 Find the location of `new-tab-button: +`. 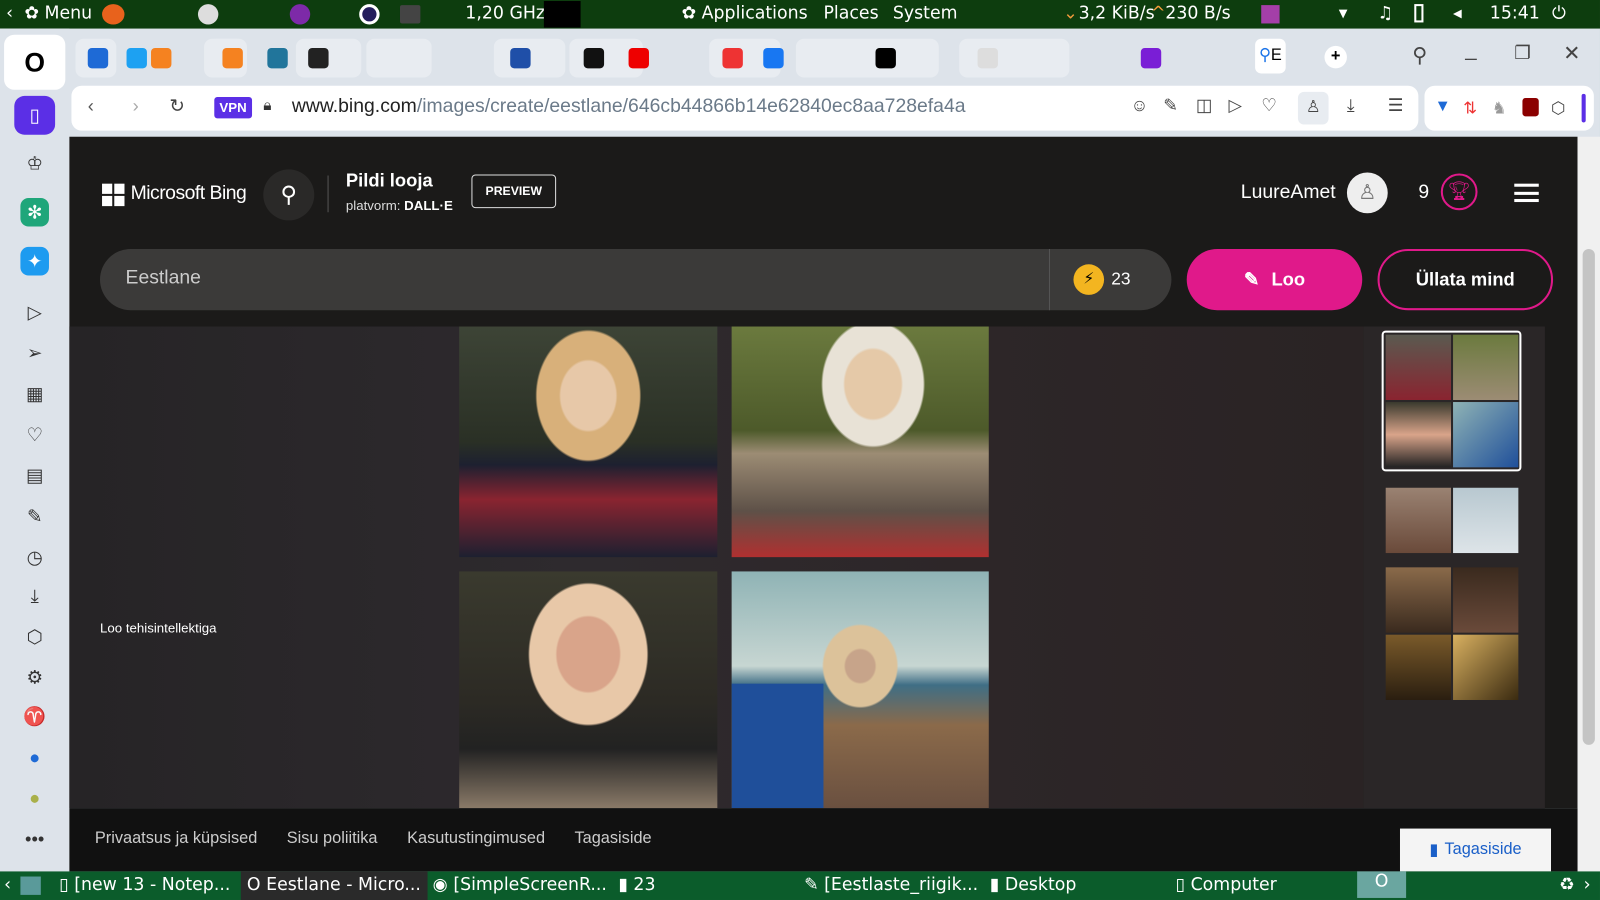

new-tab-button: + is located at coordinates (1335, 57).